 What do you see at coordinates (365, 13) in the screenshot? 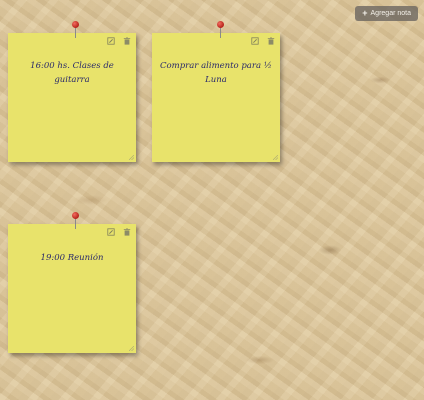
I see `plus-icon: +` at bounding box center [365, 13].